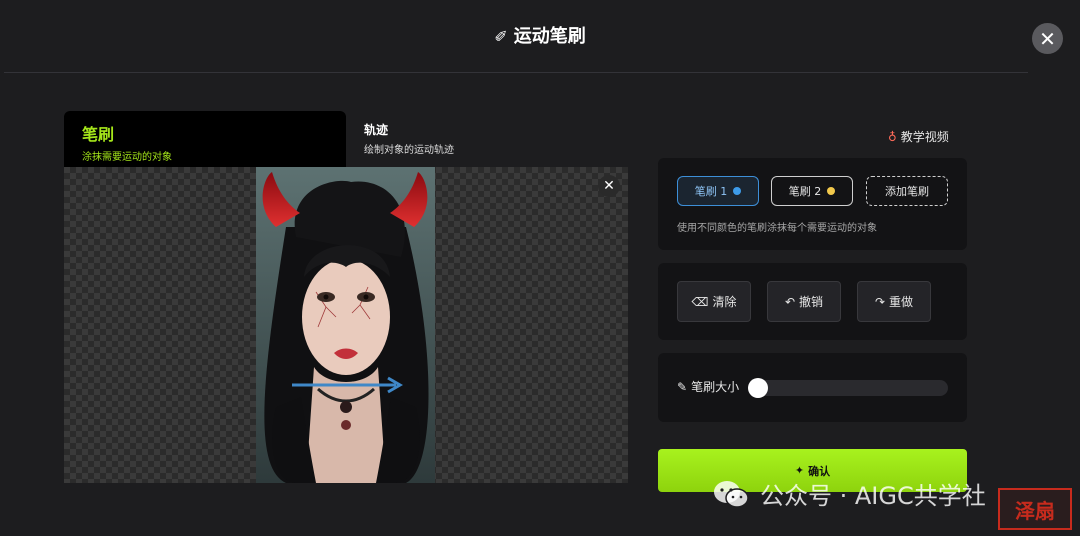 Image resolution: width=1080 pixels, height=536 pixels. What do you see at coordinates (409, 138) in the screenshot?
I see `tab-track: 轨迹 绘制对象的运动轨迹` at bounding box center [409, 138].